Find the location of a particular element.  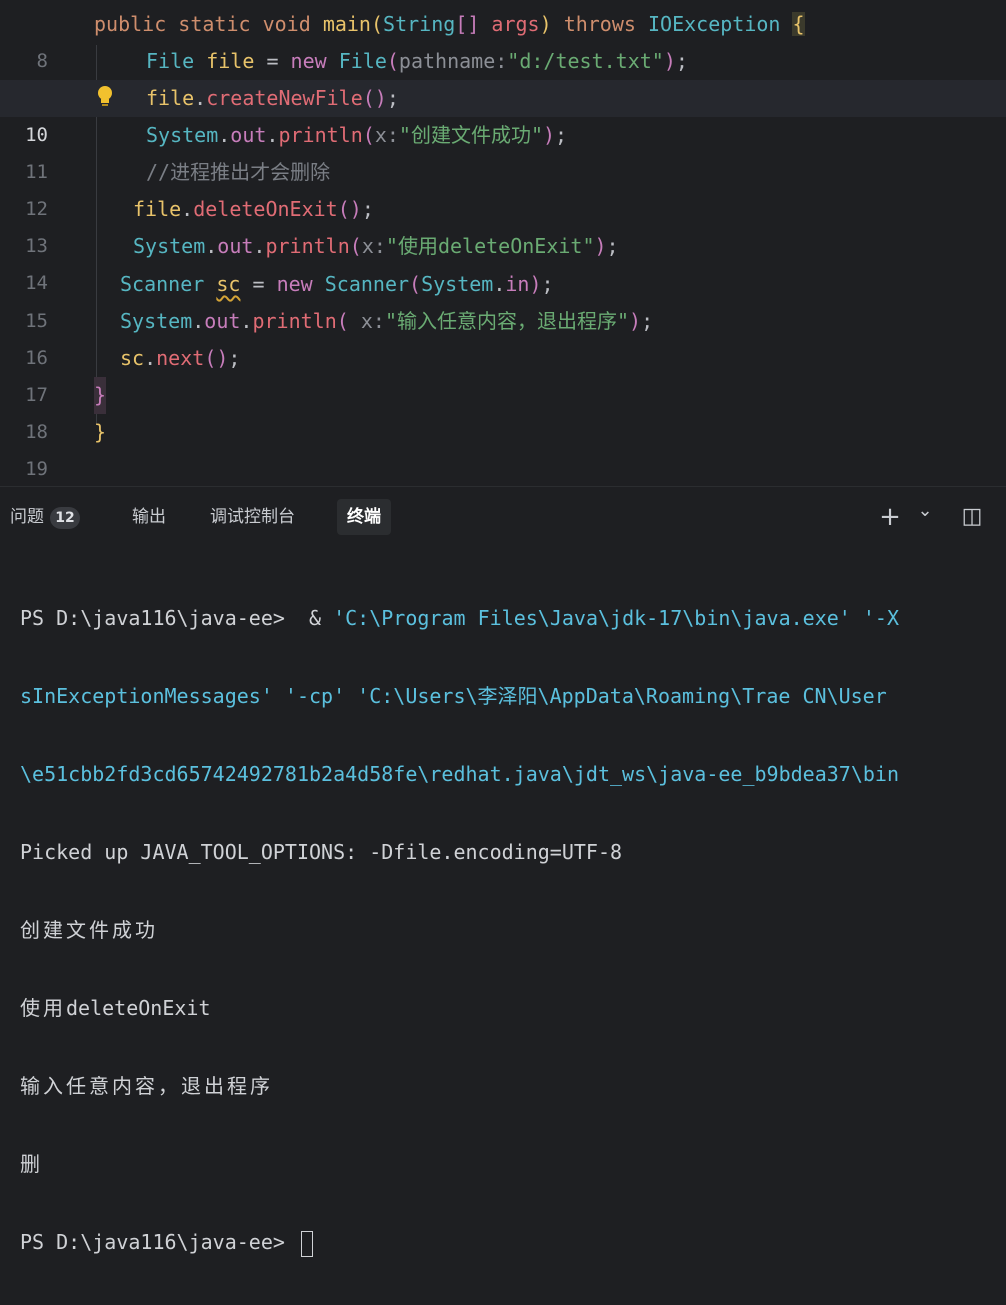

tab-debug-console: 调试控制台 is located at coordinates (252, 517).